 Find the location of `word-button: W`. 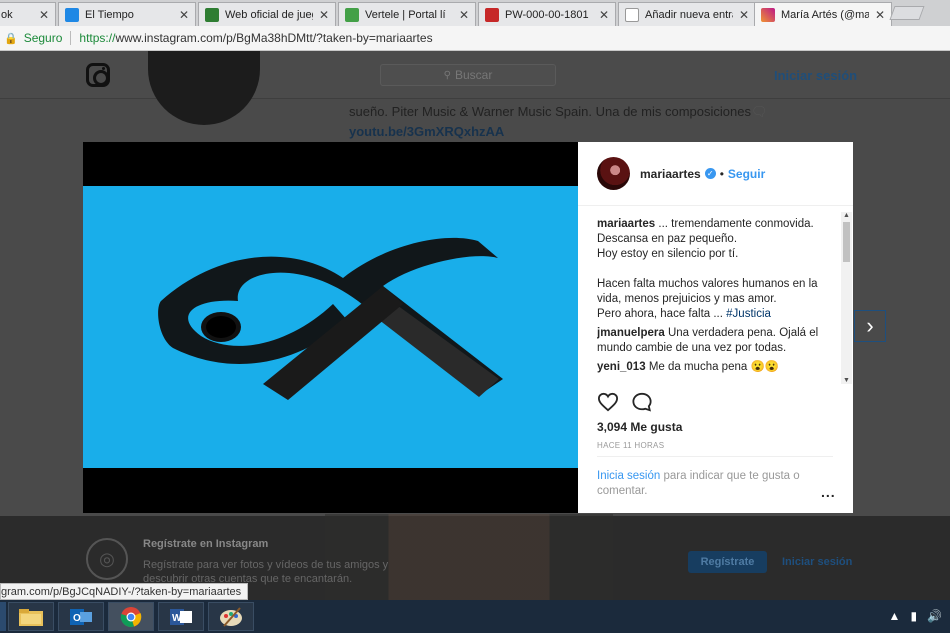

word-button: W is located at coordinates (181, 616).